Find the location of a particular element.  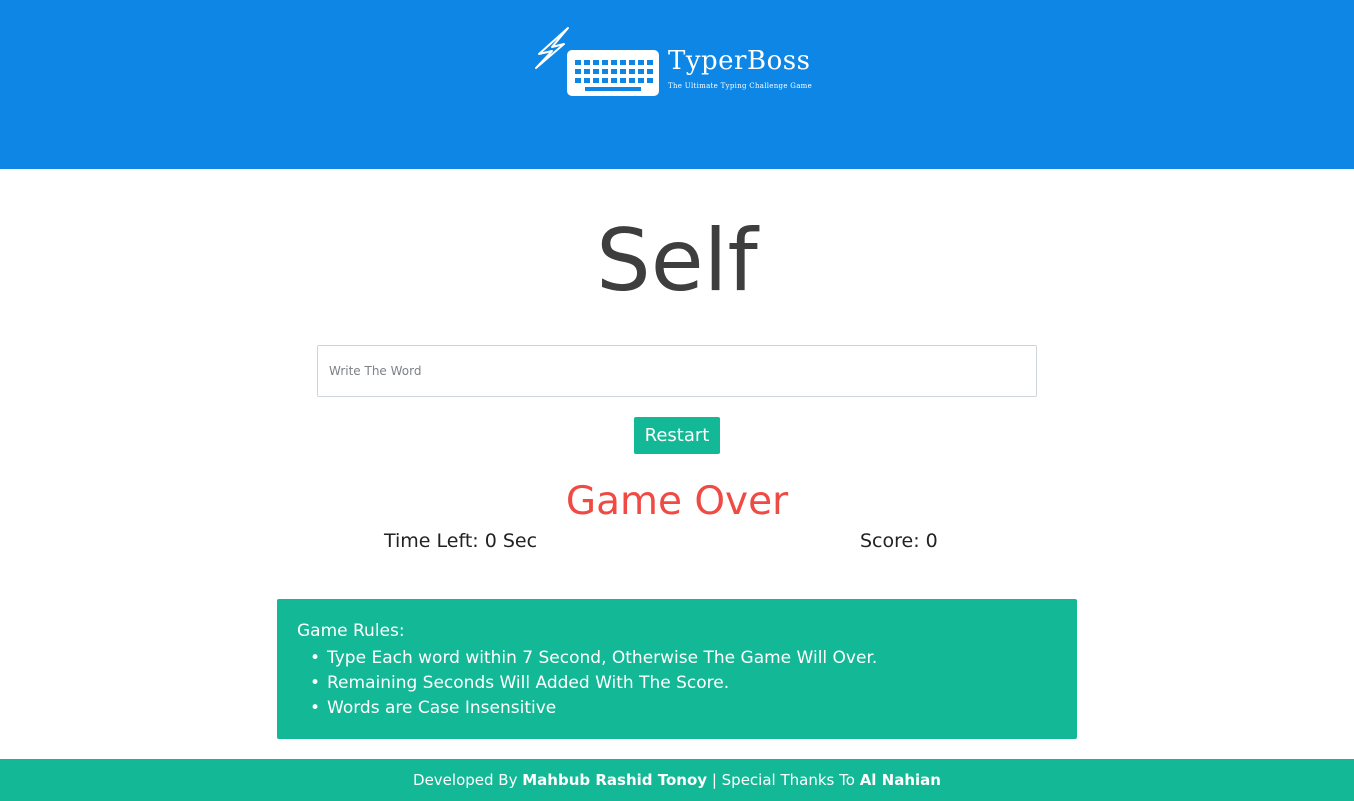

rule-text: Words are Case Insensitive is located at coordinates (442, 708).